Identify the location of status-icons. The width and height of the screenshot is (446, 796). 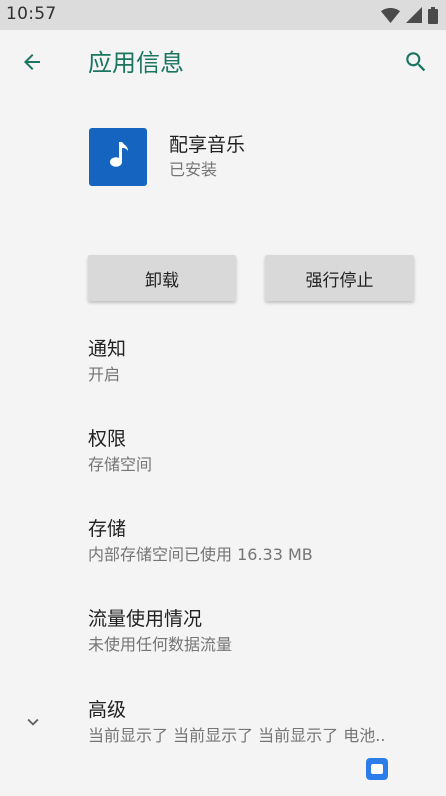
(409, 15).